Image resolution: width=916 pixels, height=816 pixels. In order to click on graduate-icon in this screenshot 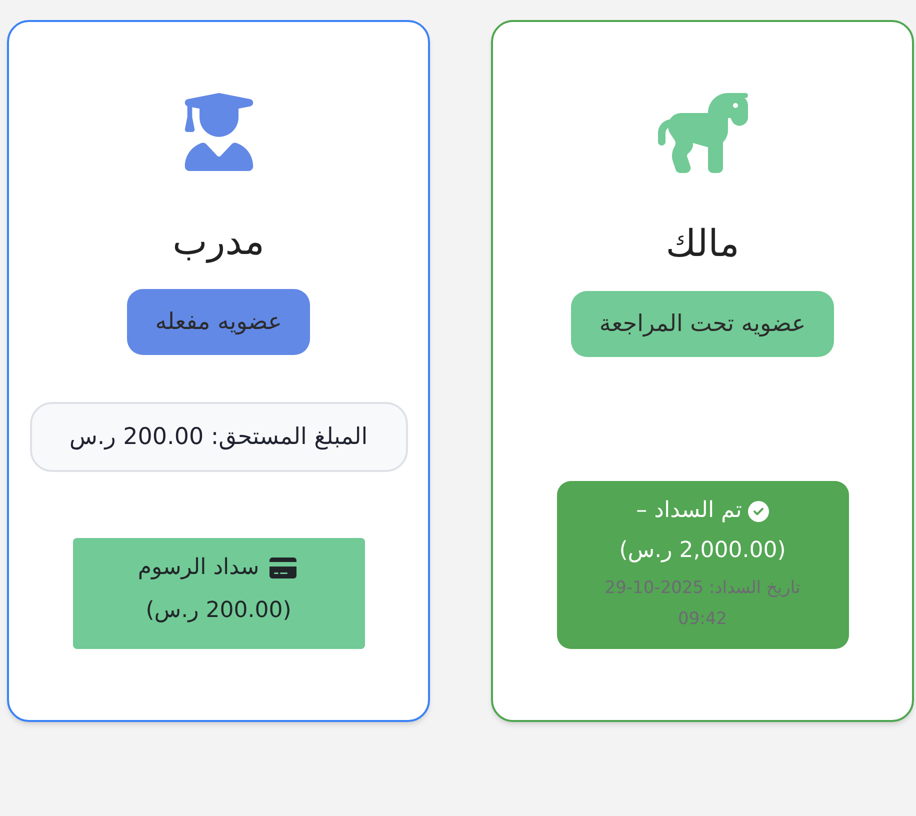, I will do `click(219, 132)`.